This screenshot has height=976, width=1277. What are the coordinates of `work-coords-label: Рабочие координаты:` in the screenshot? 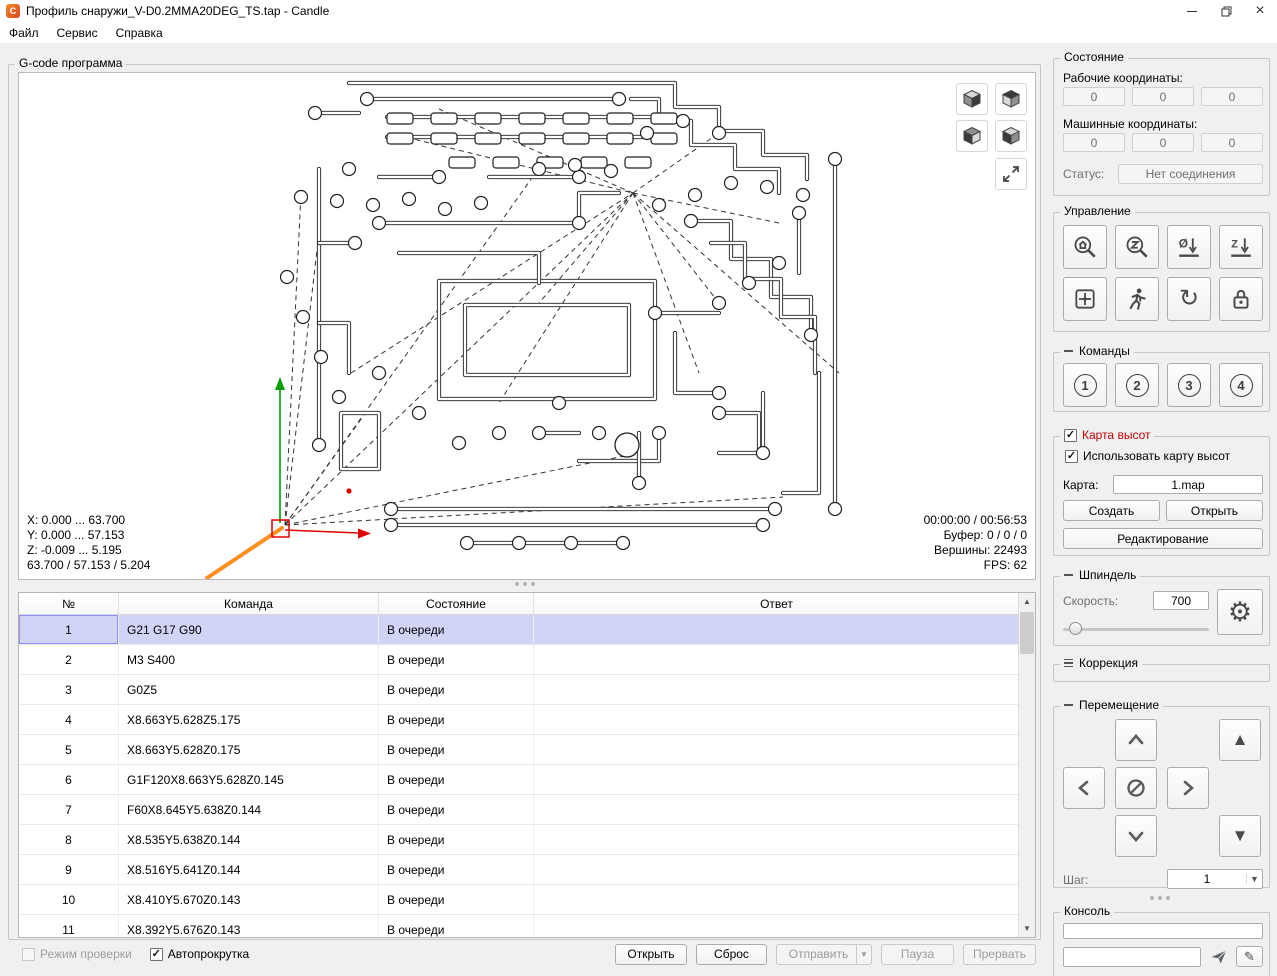 It's located at (1123, 78).